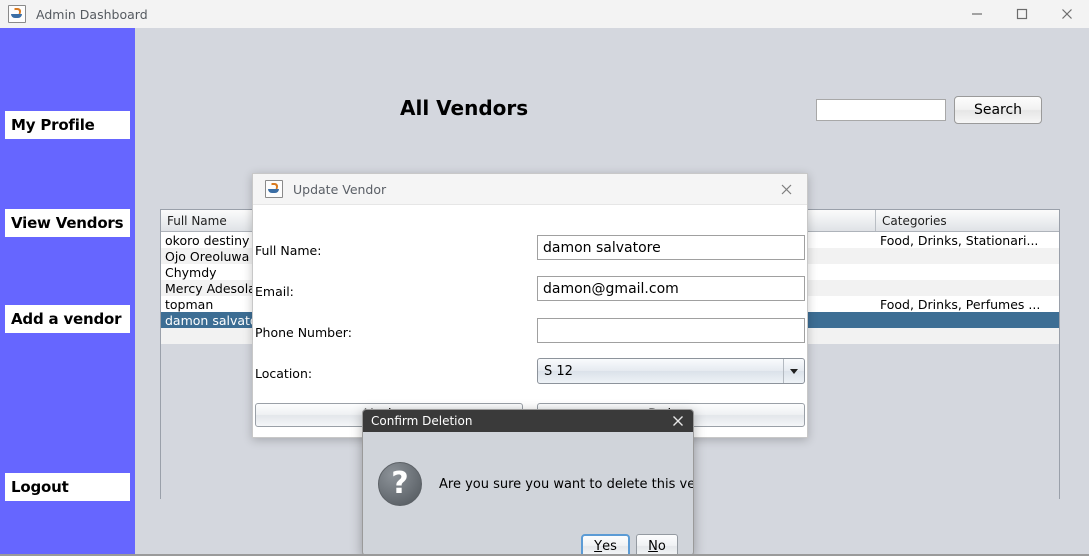  What do you see at coordinates (558, 371) in the screenshot?
I see `location-selected-value: S 12` at bounding box center [558, 371].